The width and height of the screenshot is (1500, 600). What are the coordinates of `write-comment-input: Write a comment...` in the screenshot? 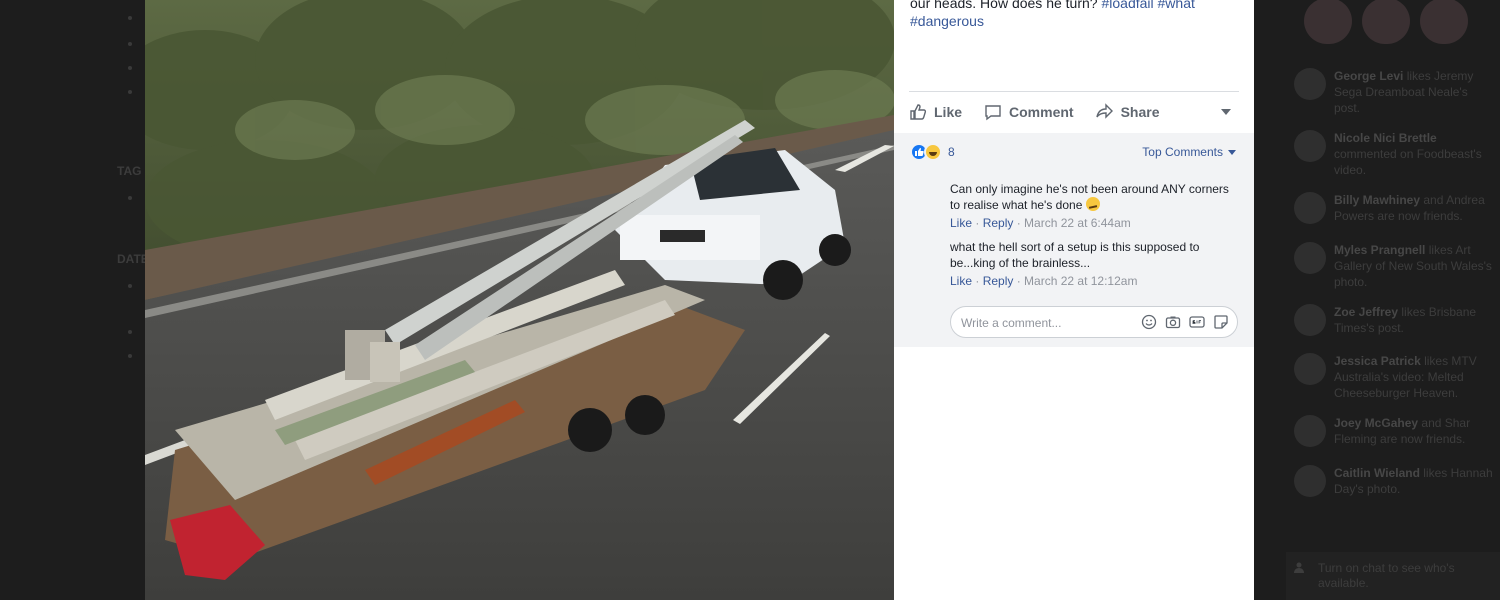 It's located at (1094, 322).